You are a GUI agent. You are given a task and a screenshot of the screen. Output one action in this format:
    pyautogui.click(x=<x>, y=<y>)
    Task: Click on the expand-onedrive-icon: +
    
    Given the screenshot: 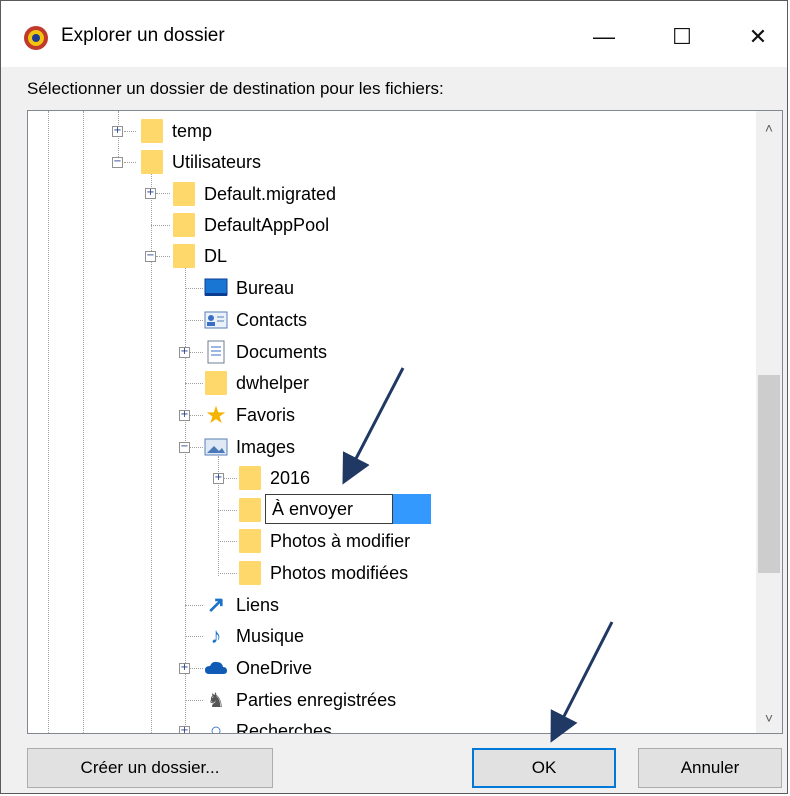 What is the action you would take?
    pyautogui.click(x=184, y=668)
    